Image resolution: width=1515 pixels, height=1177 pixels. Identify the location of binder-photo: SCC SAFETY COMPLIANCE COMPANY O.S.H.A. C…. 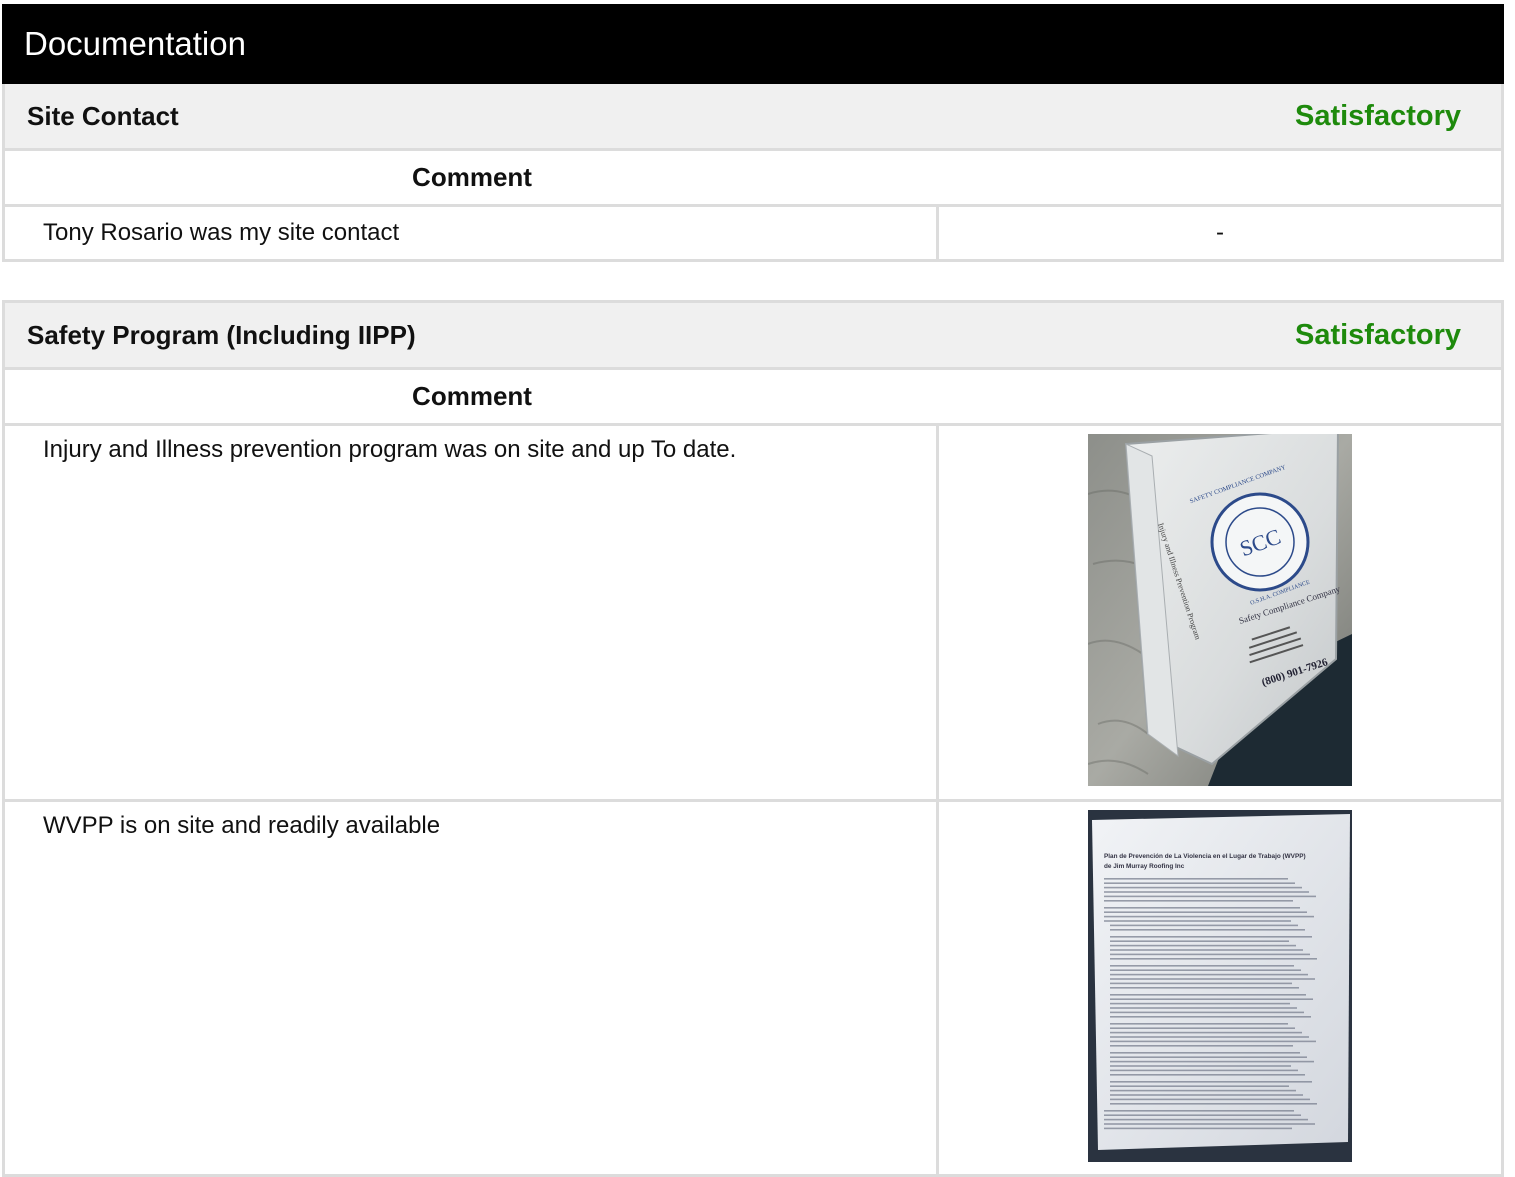
(1220, 610).